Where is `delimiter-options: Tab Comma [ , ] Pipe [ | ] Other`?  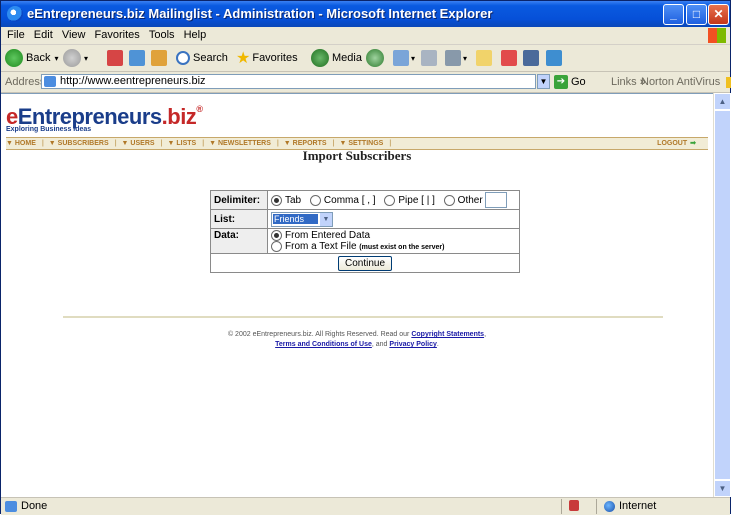
delimiter-options: Tab Comma [ , ] Pipe [ | ] Other is located at coordinates (393, 200).